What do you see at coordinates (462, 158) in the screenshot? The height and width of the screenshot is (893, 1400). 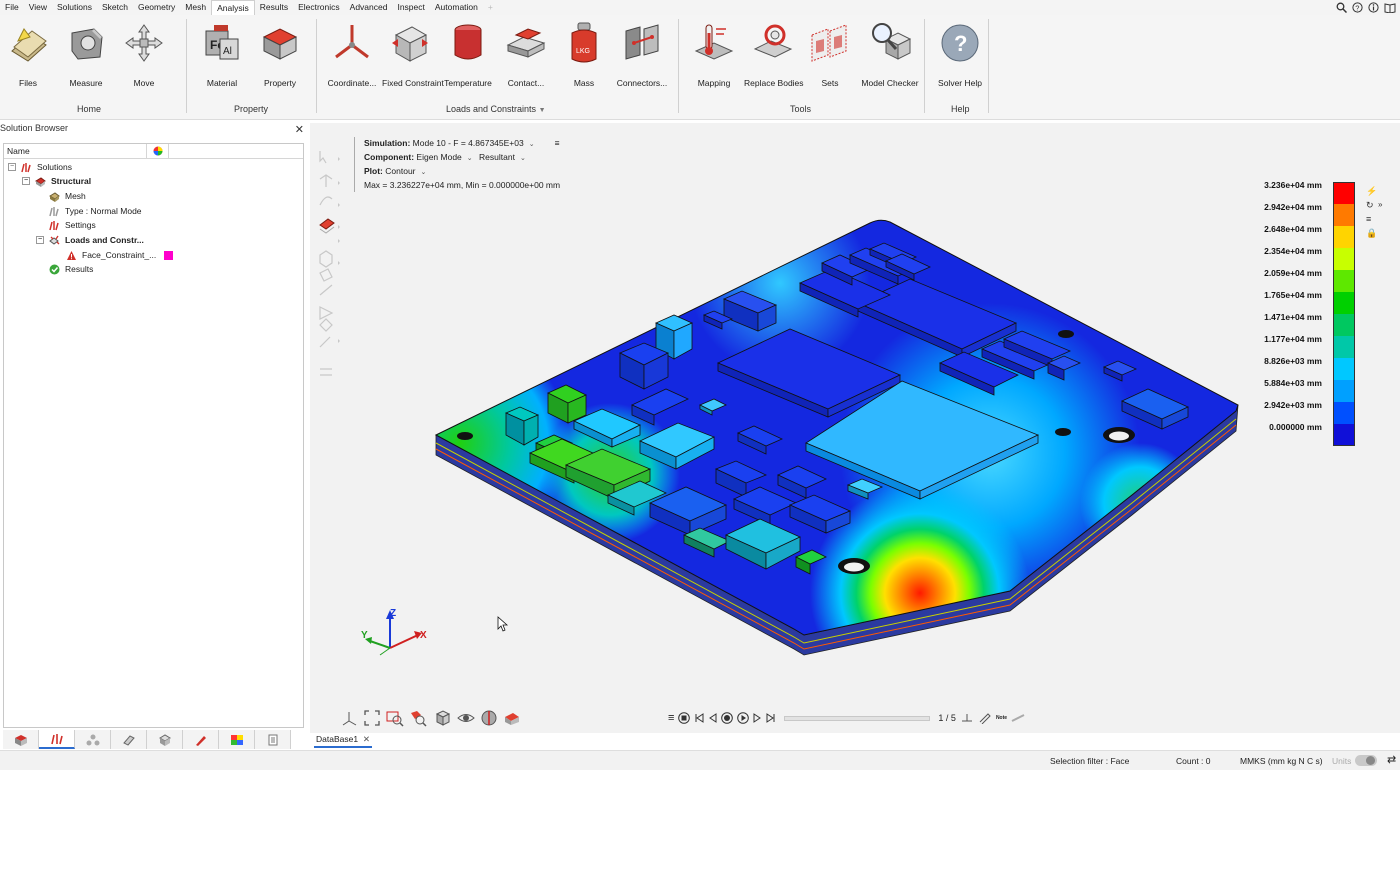 I see `component-row: Component: Eigen Mode ⌄ Resultant ⌄` at bounding box center [462, 158].